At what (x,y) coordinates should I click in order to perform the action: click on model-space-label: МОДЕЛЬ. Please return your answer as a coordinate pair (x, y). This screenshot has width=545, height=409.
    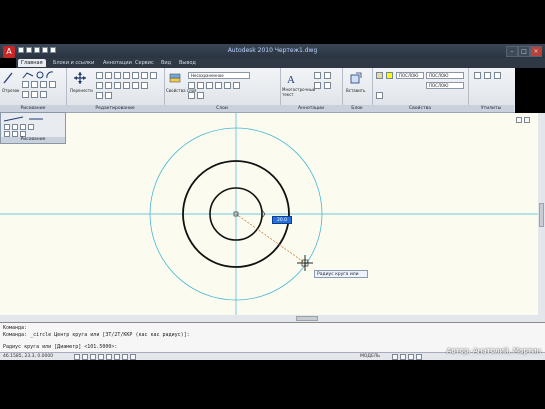
    Looking at the image, I should click on (370, 356).